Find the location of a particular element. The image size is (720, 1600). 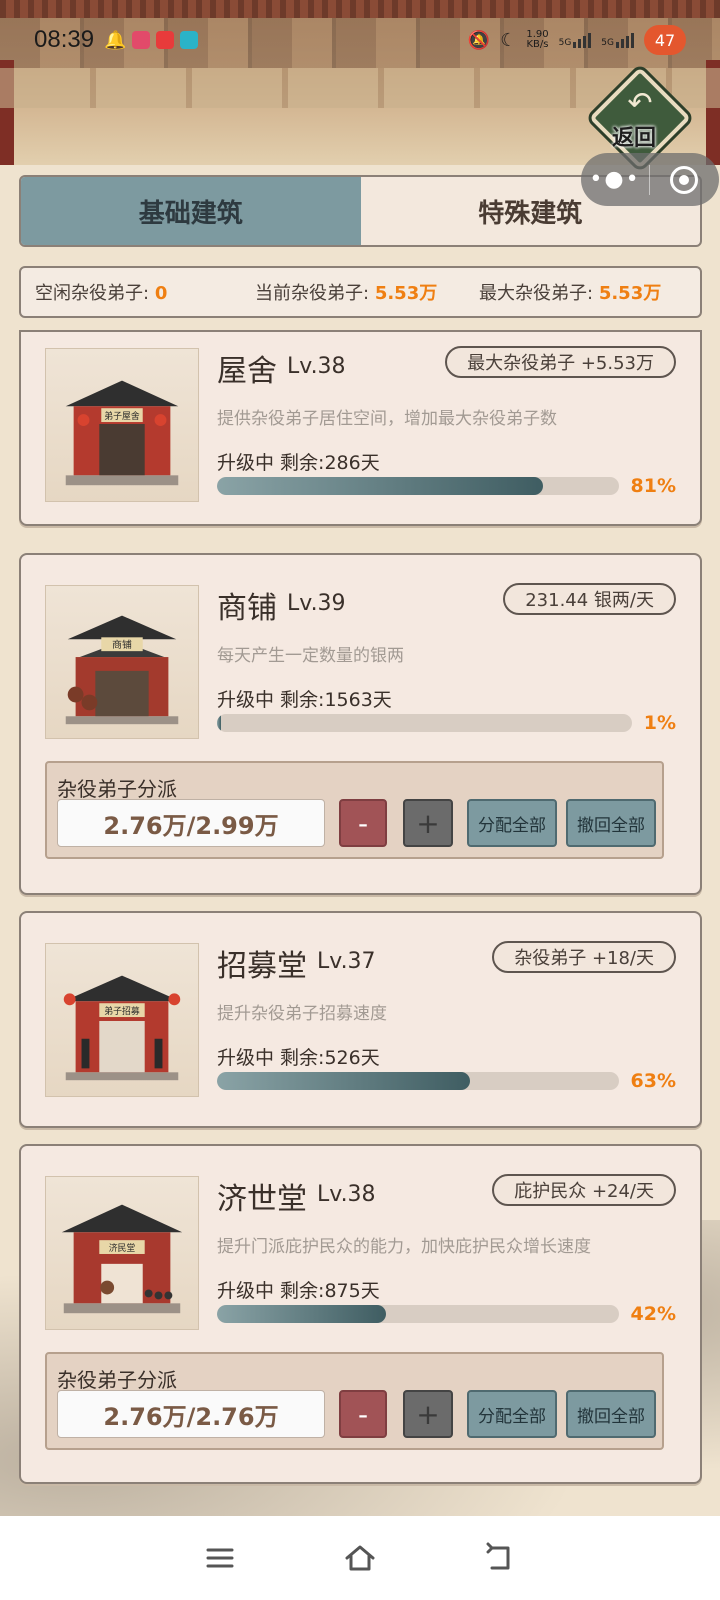

stat-max: 最大杂役弟子: 5.53万 is located at coordinates (570, 293).